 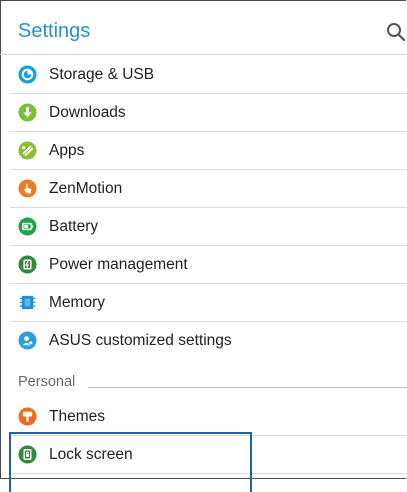 What do you see at coordinates (102, 74) in the screenshot?
I see `settings-item-label: Storage & USB` at bounding box center [102, 74].